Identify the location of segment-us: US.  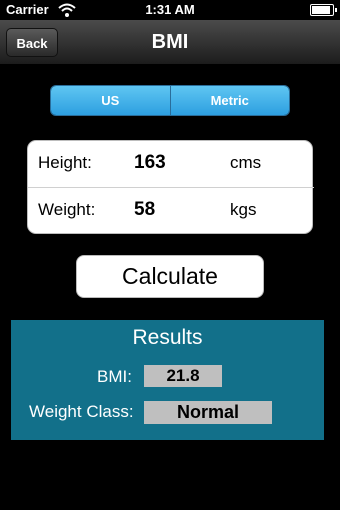
(110, 100).